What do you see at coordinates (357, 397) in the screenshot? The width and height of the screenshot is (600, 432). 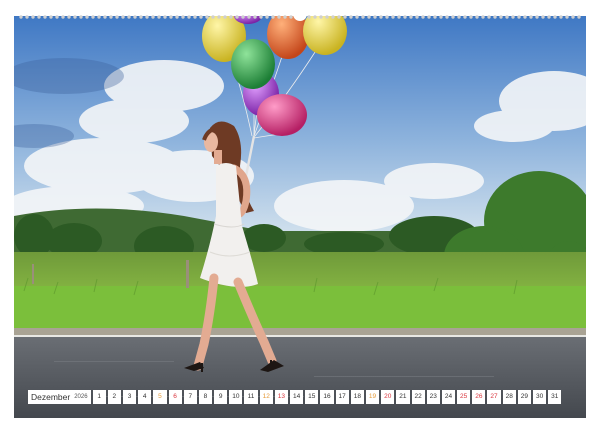 I see `day-cell: 18` at bounding box center [357, 397].